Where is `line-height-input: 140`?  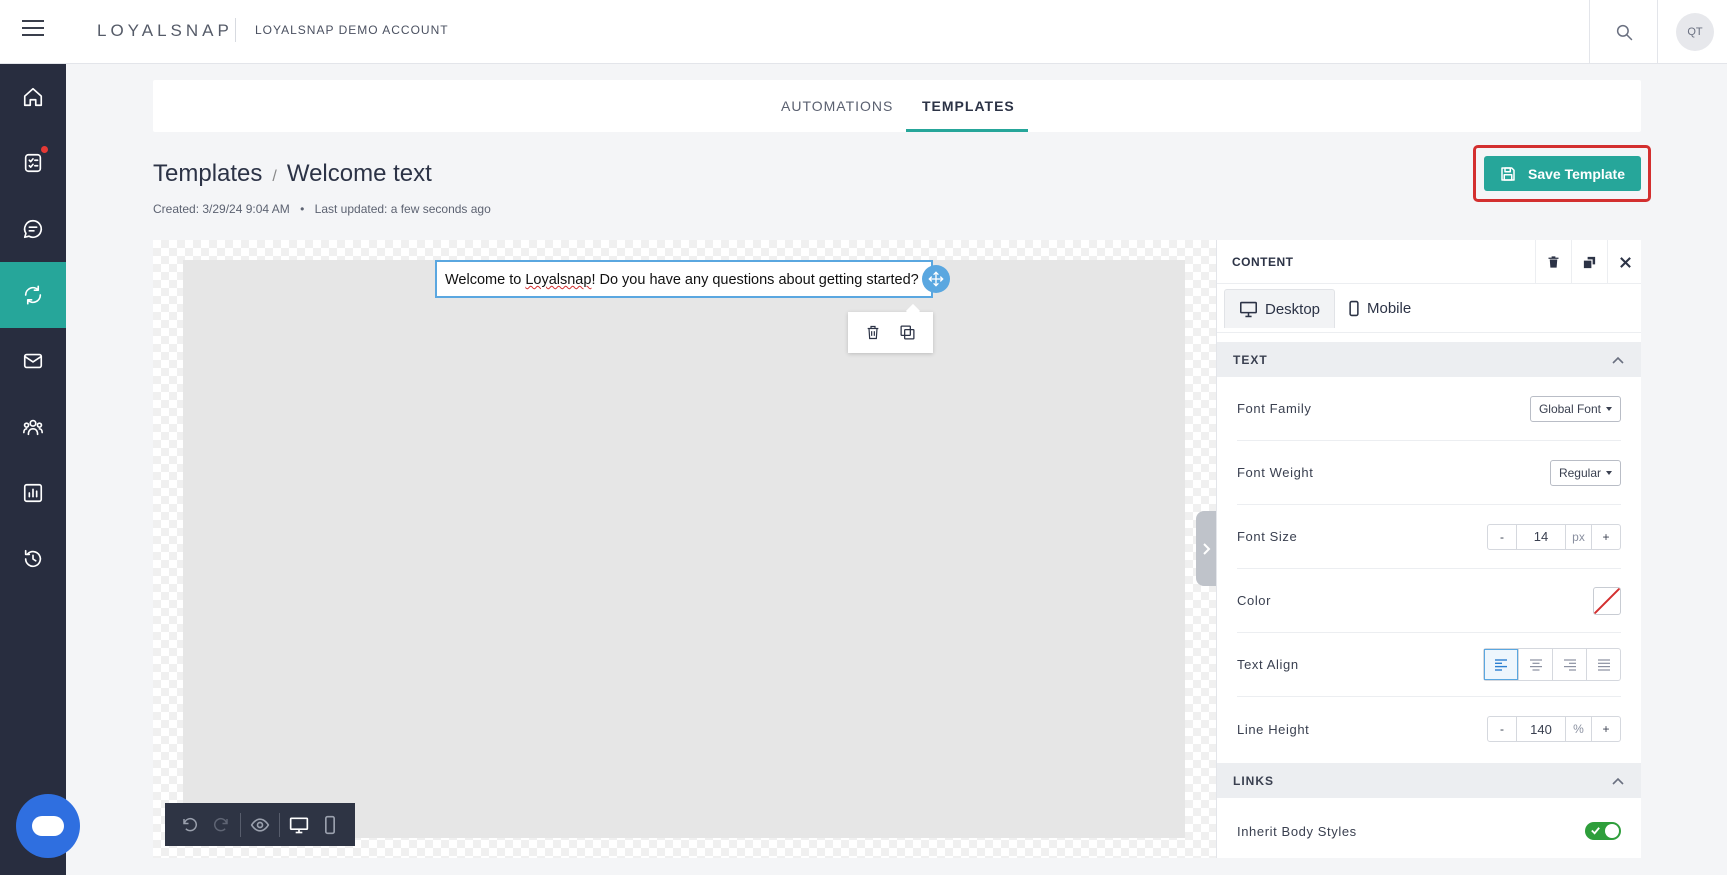 line-height-input: 140 is located at coordinates (1541, 729).